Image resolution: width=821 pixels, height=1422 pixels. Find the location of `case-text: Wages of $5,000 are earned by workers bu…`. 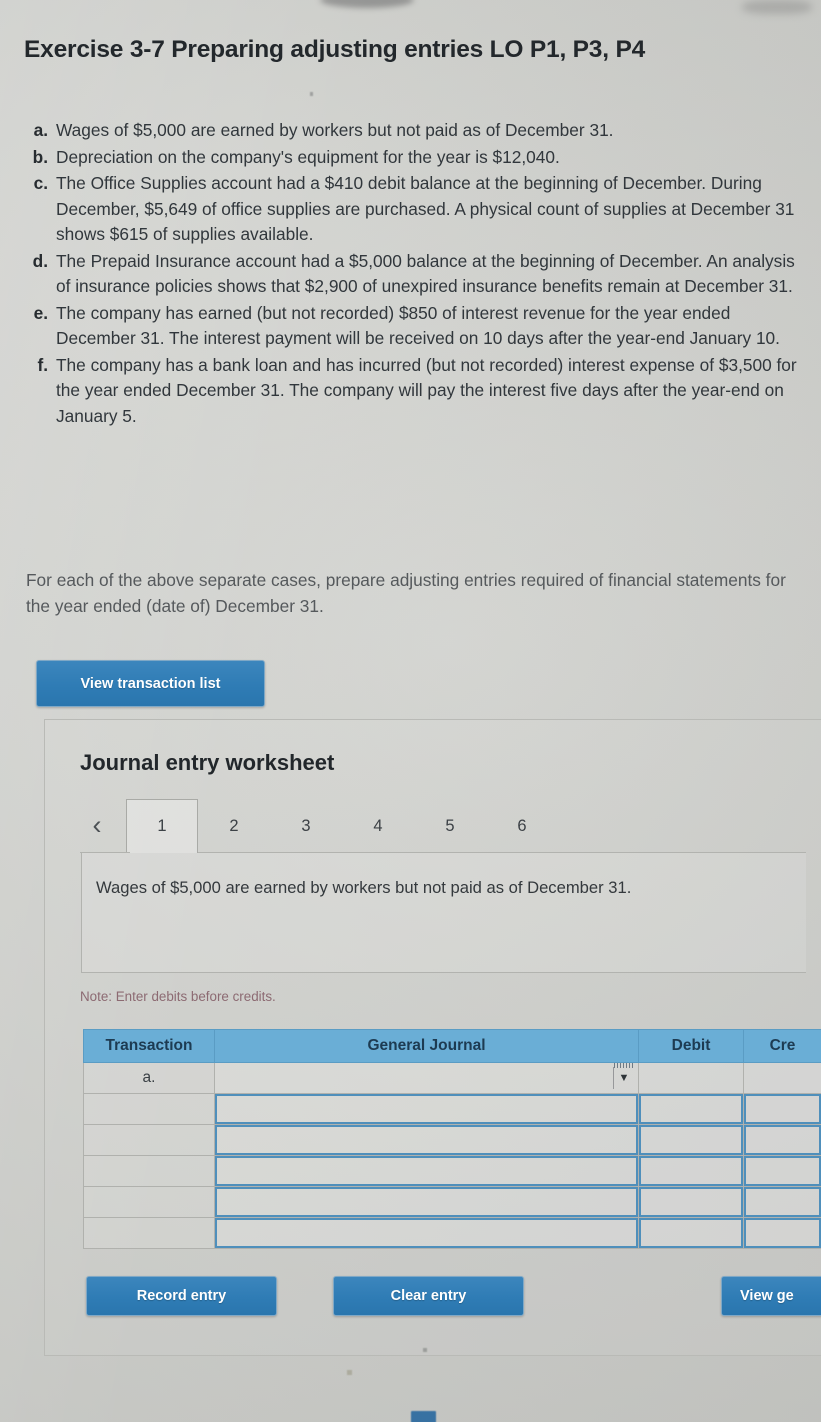

case-text: Wages of $5,000 are earned by workers bu… is located at coordinates (335, 130).